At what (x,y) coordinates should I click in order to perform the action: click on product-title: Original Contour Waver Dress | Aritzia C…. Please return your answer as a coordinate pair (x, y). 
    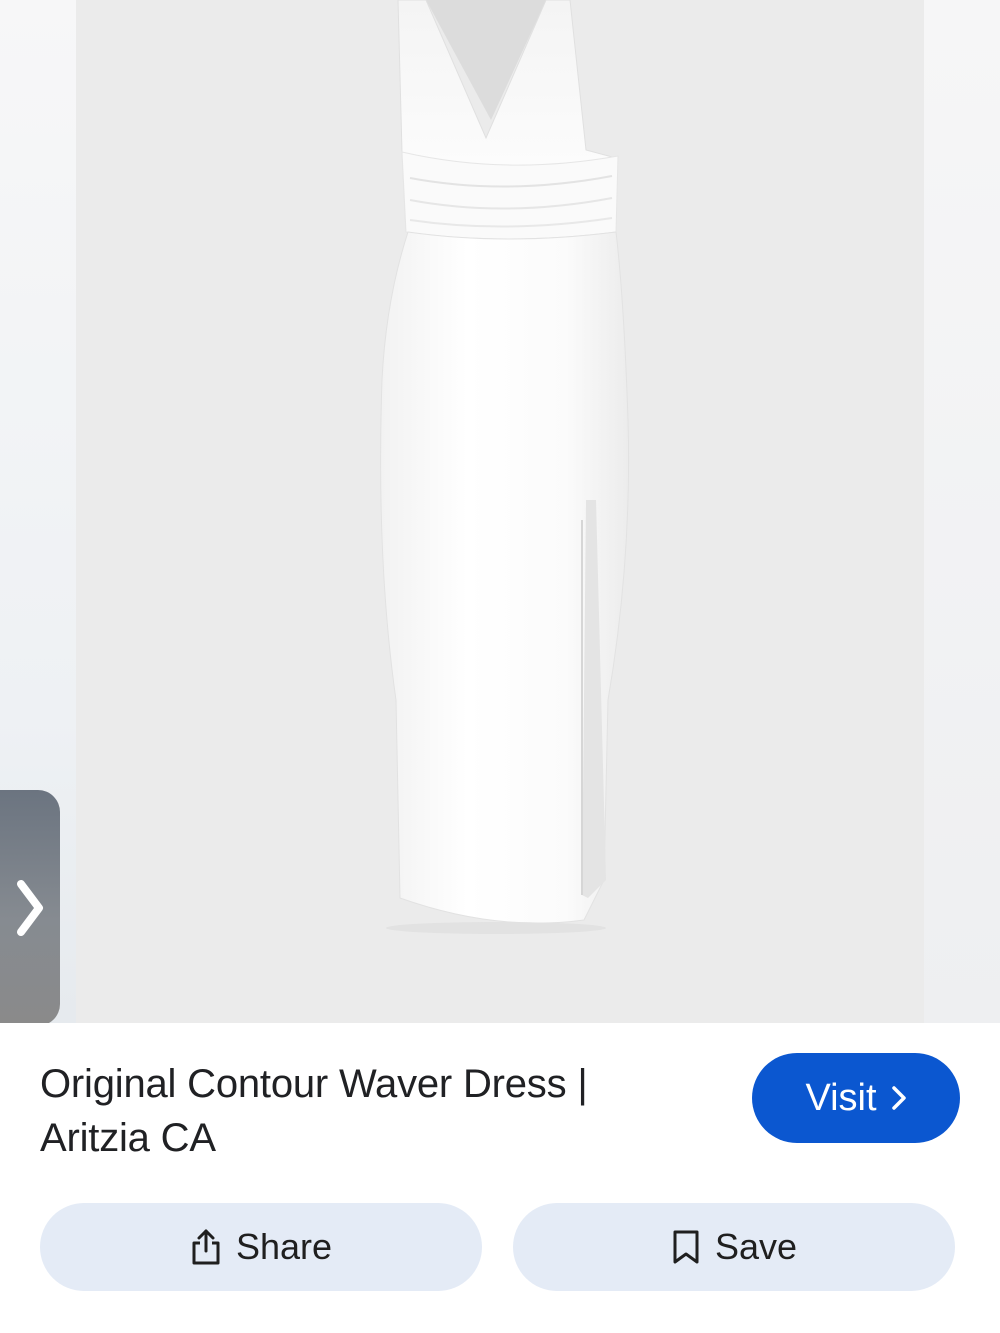
    Looking at the image, I should click on (370, 1111).